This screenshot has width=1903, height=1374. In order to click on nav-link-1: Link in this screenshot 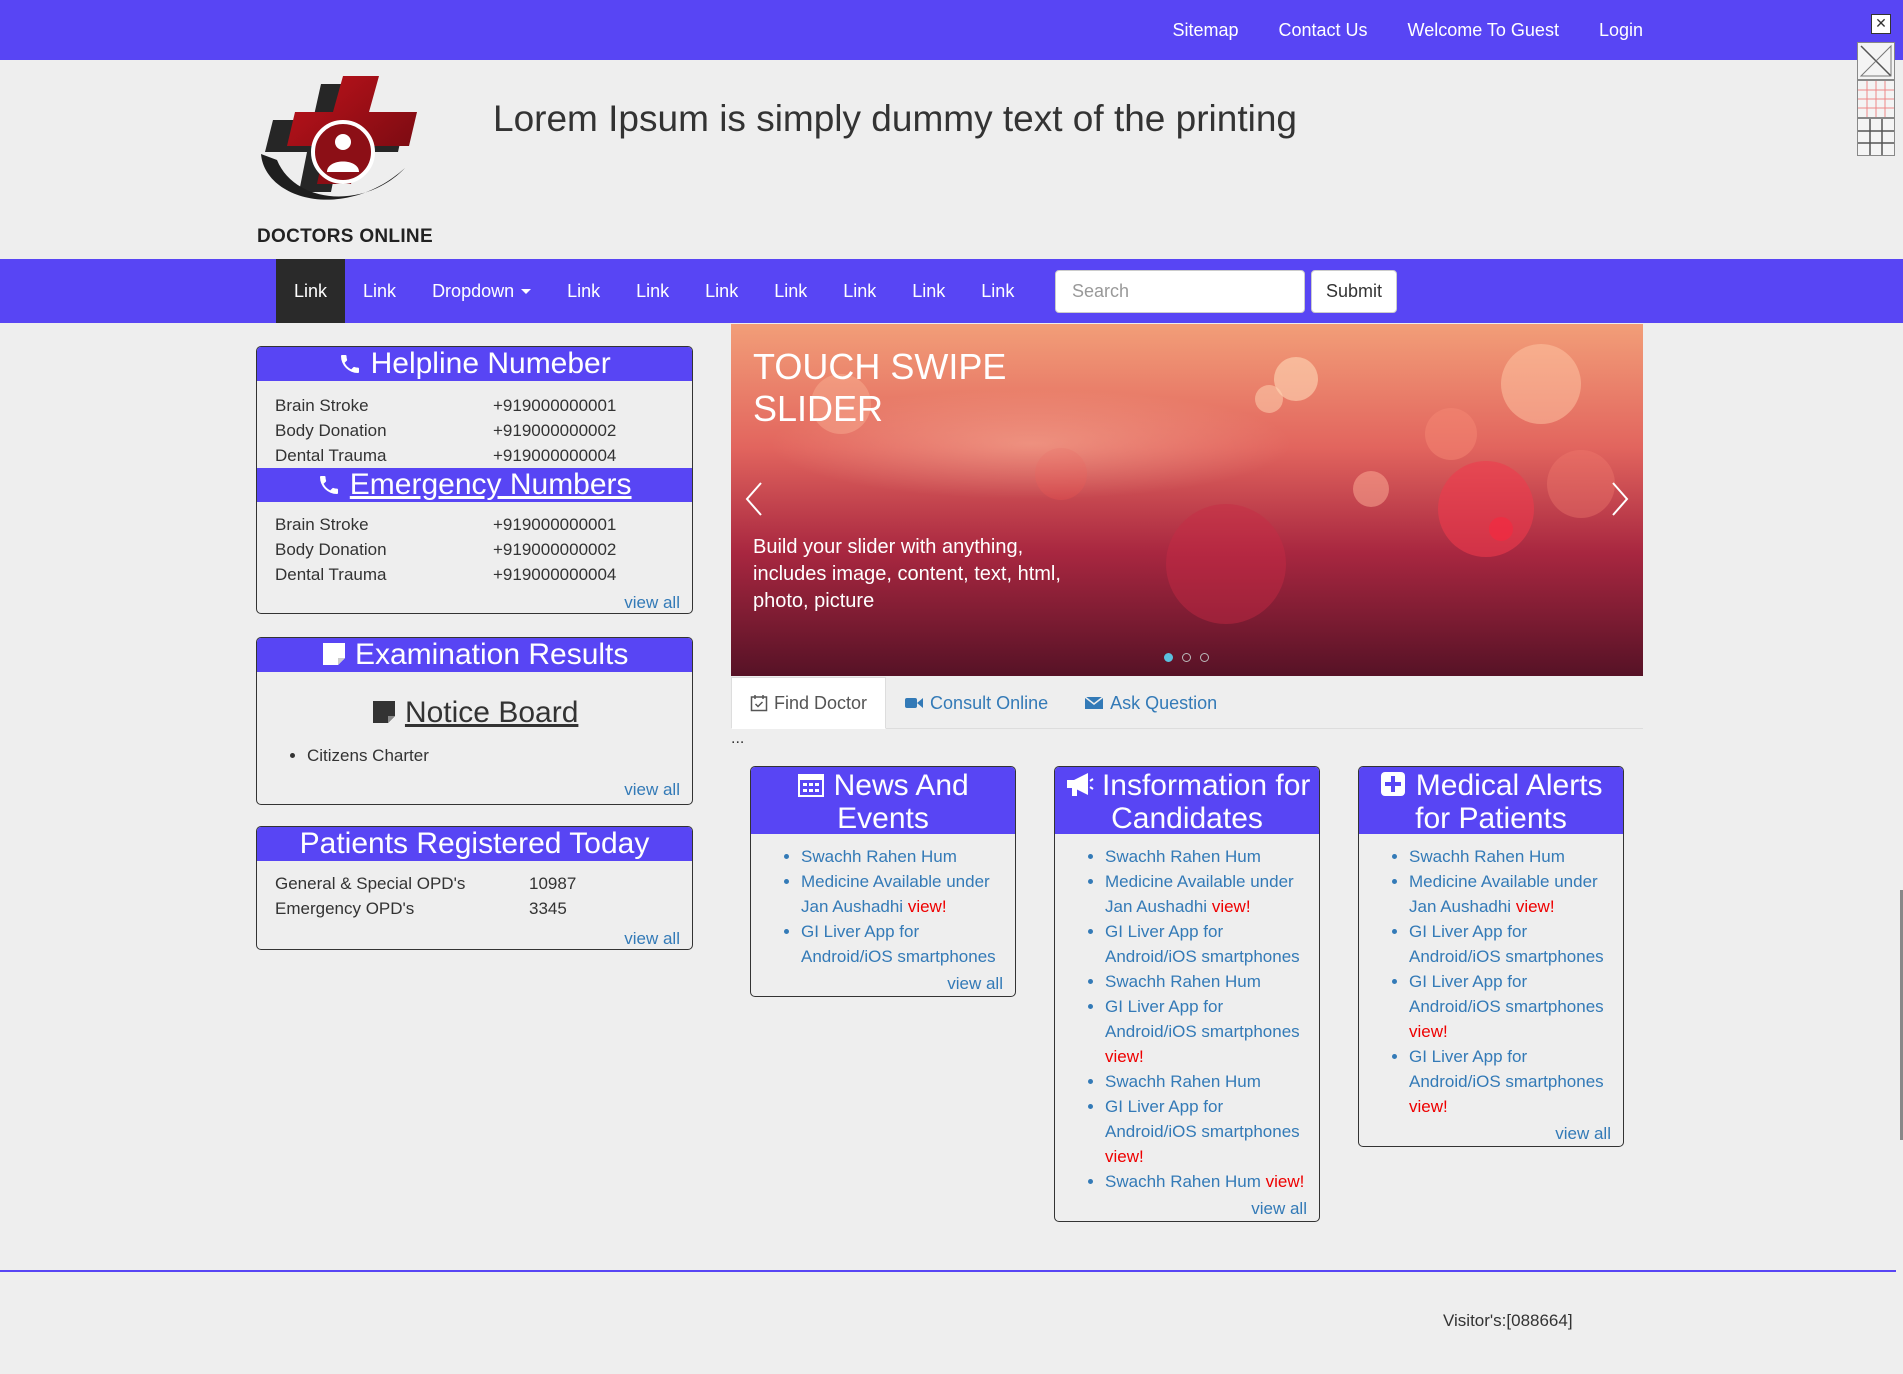, I will do `click(311, 291)`.